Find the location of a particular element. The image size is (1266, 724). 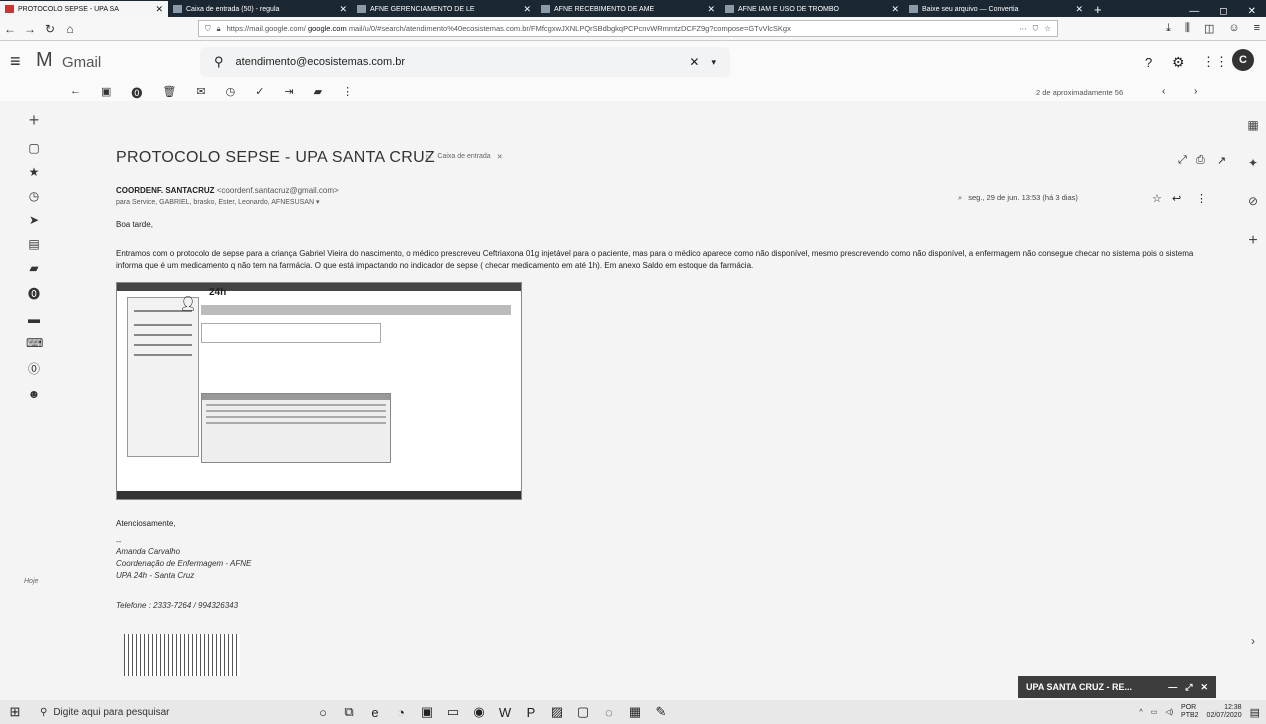

label-chip: ▷ Caixa de entrada ✕ is located at coordinates (464, 157).